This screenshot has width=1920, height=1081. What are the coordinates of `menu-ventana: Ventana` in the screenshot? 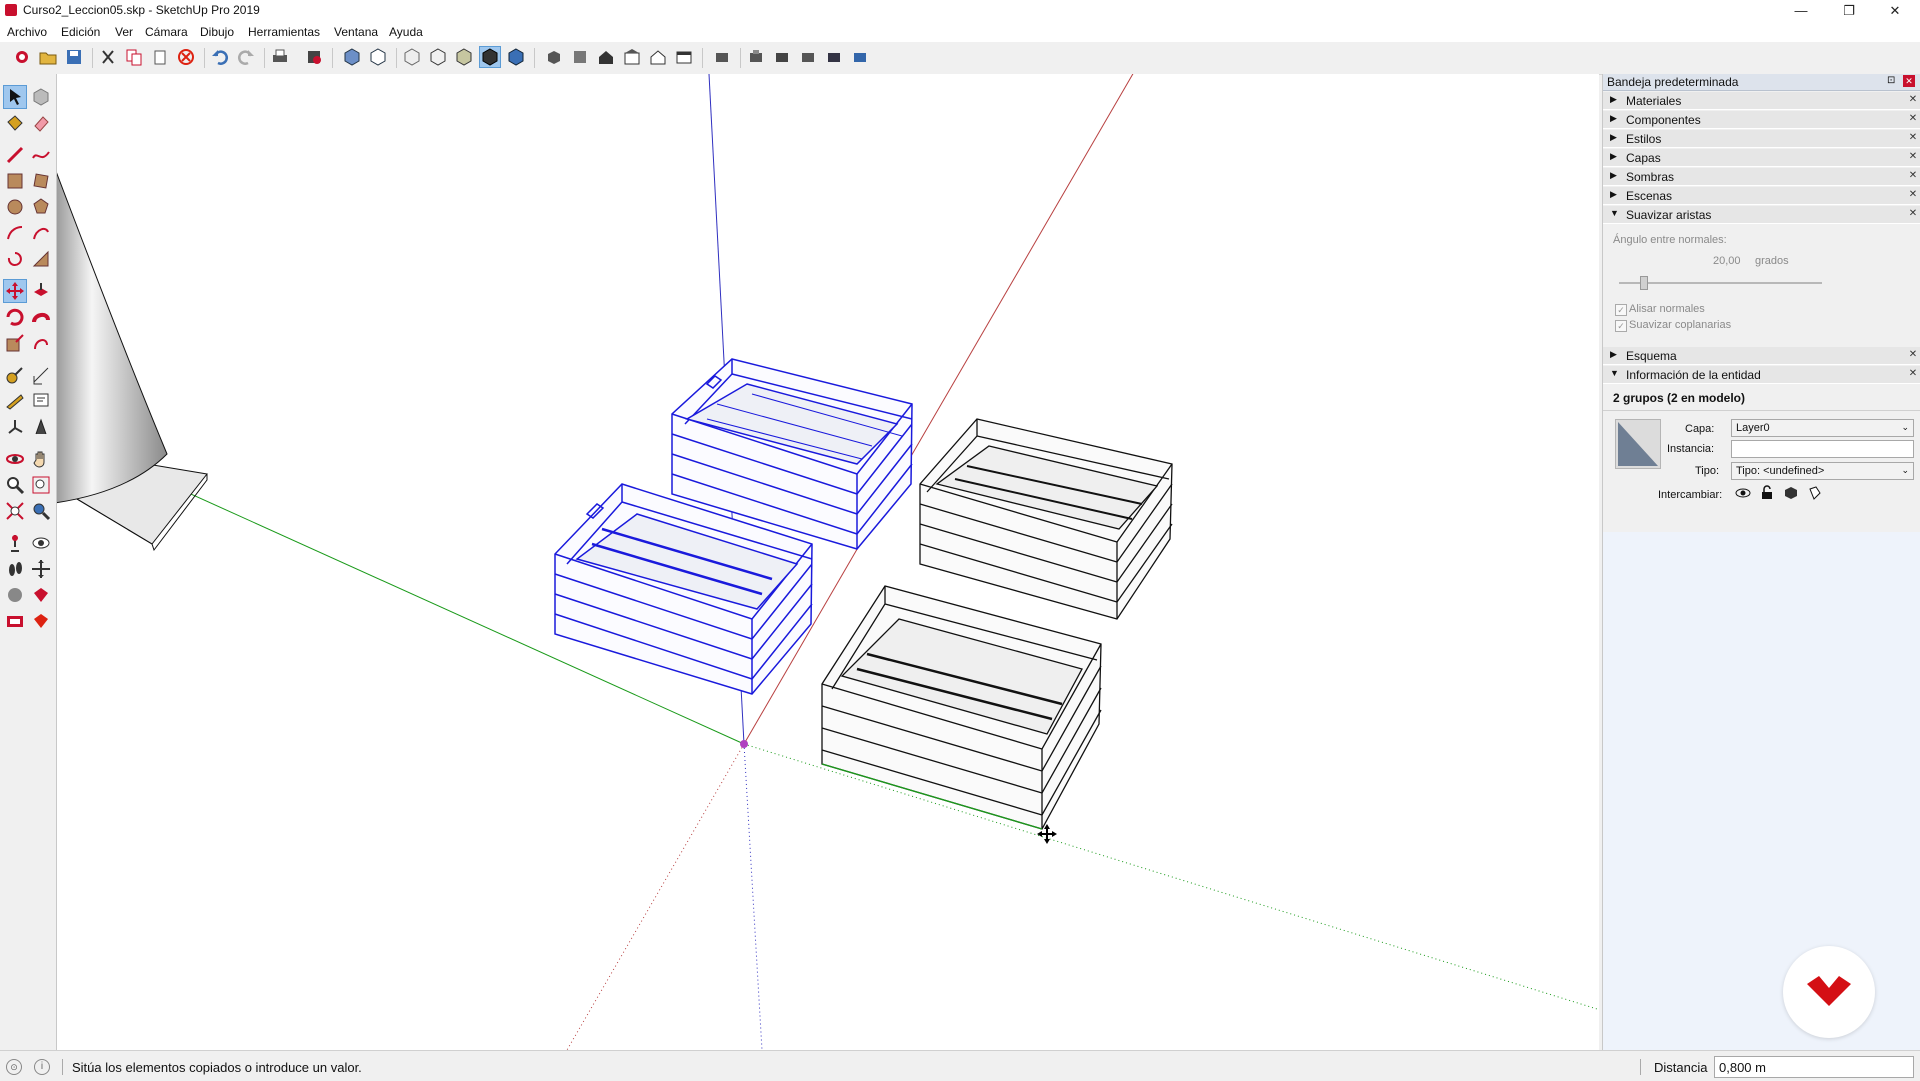 It's located at (356, 32).